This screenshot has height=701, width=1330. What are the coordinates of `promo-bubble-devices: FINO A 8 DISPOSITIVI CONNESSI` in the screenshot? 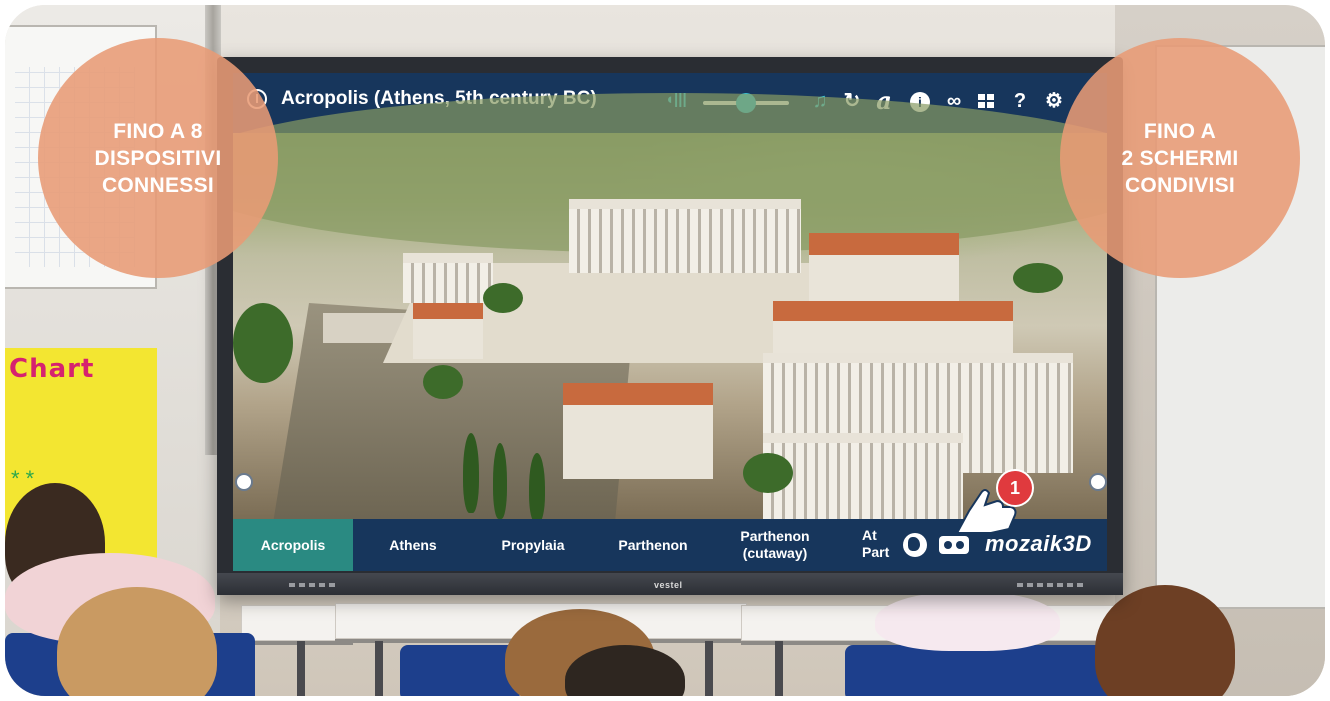 It's located at (158, 158).